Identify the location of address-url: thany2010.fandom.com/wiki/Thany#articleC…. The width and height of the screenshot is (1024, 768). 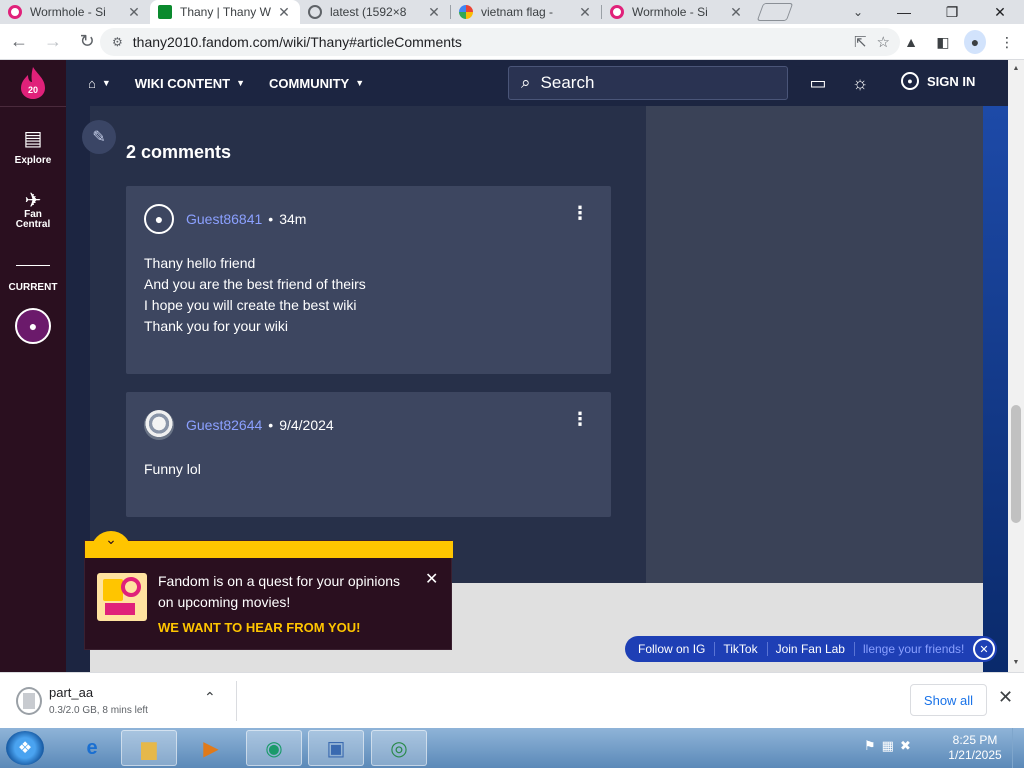
(493, 42).